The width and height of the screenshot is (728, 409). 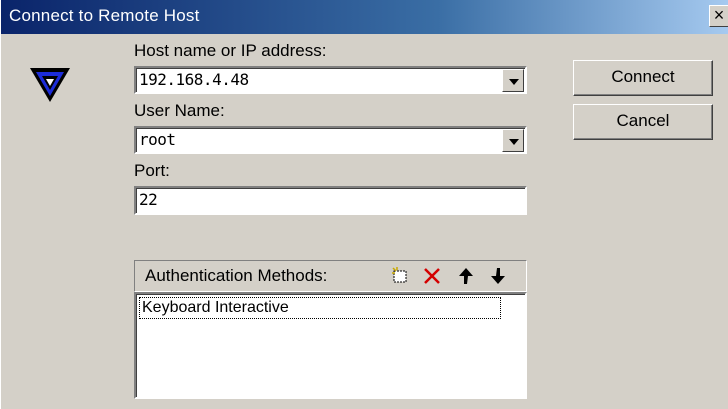 I want to click on arrow-down-icon, so click(x=498, y=276).